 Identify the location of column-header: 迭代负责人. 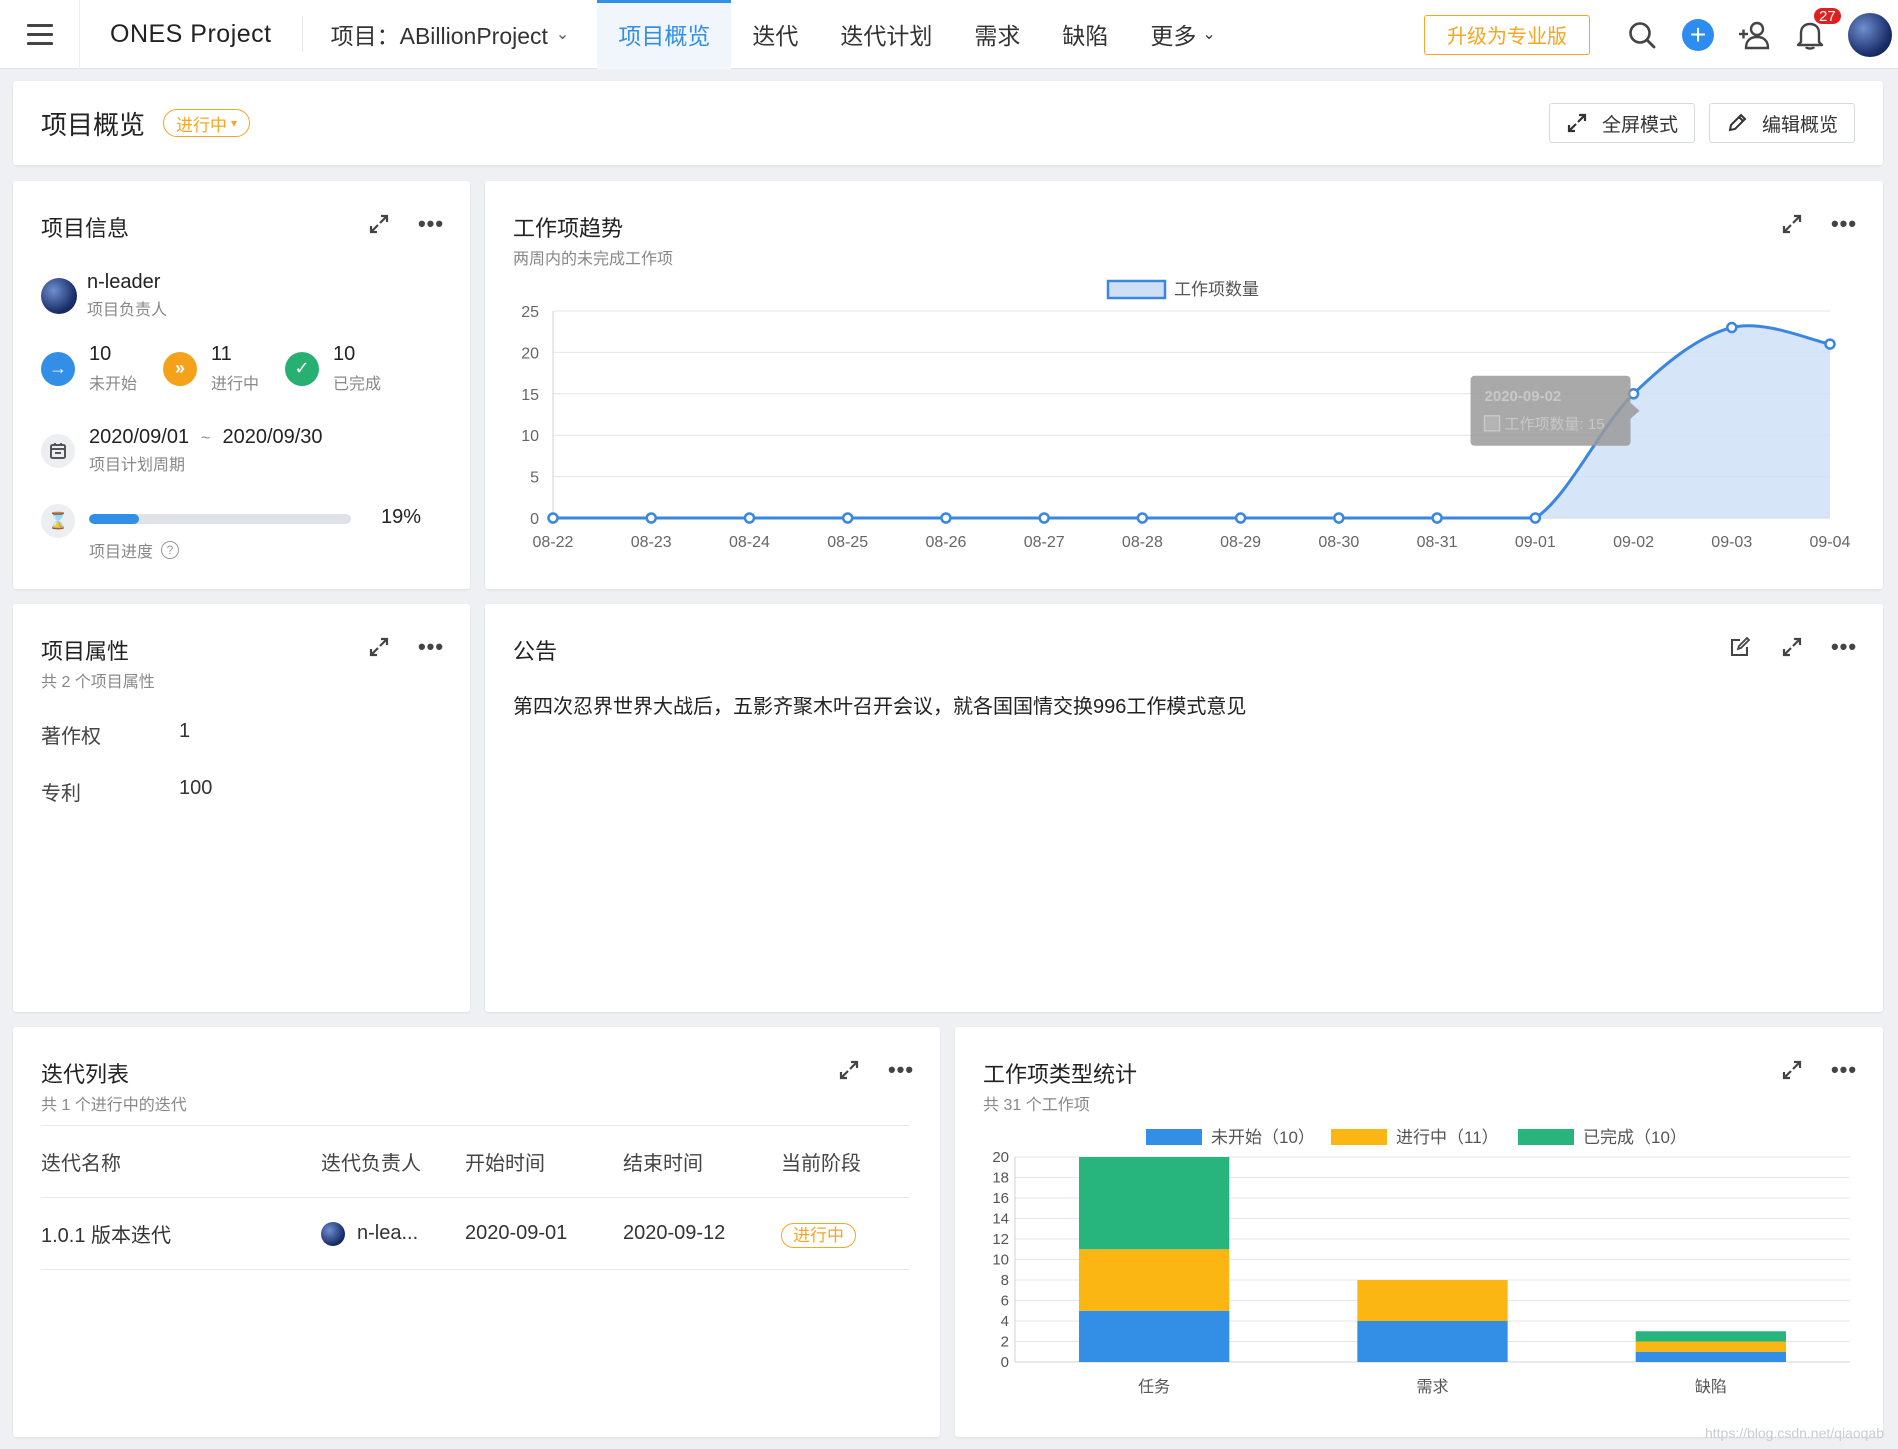
(393, 1161).